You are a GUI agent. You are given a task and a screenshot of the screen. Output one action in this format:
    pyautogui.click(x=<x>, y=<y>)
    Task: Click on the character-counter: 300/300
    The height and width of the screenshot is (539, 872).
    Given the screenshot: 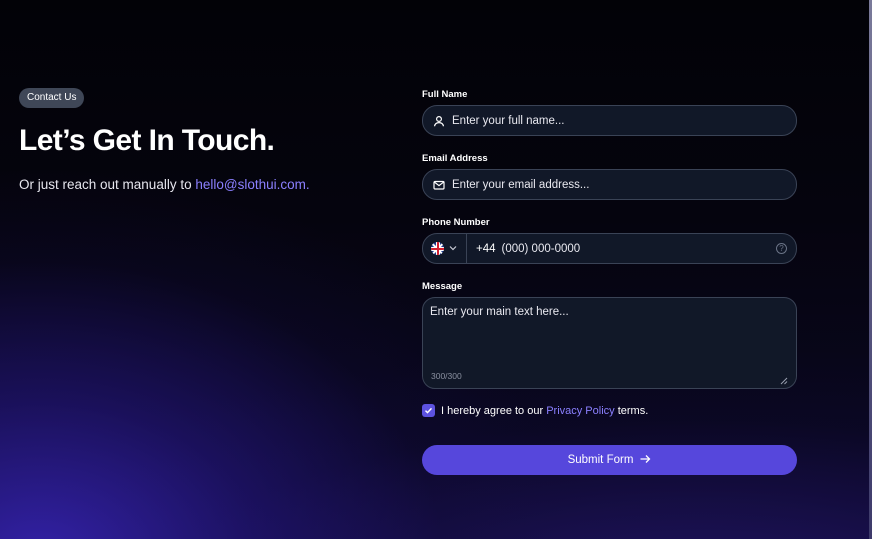 What is the action you would take?
    pyautogui.click(x=446, y=376)
    